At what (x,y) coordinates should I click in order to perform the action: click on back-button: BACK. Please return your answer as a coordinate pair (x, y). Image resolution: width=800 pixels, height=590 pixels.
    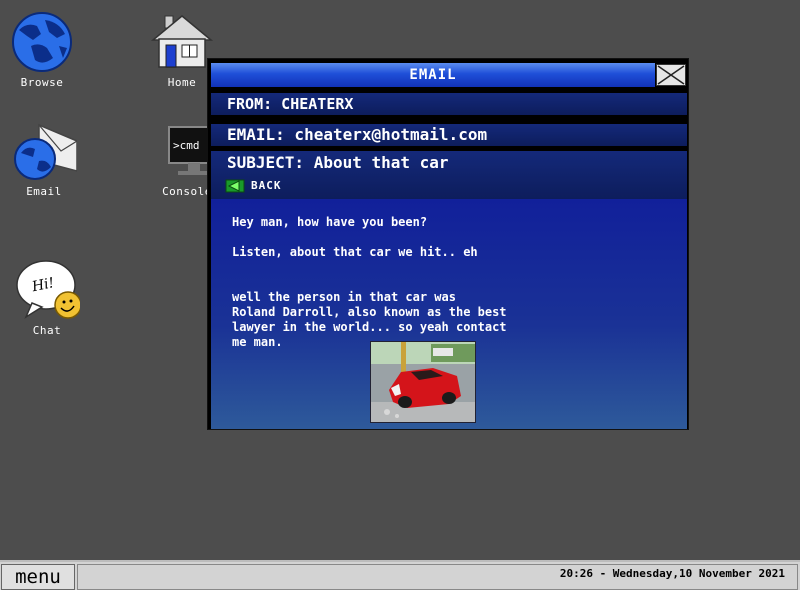
    Looking at the image, I should click on (253, 186).